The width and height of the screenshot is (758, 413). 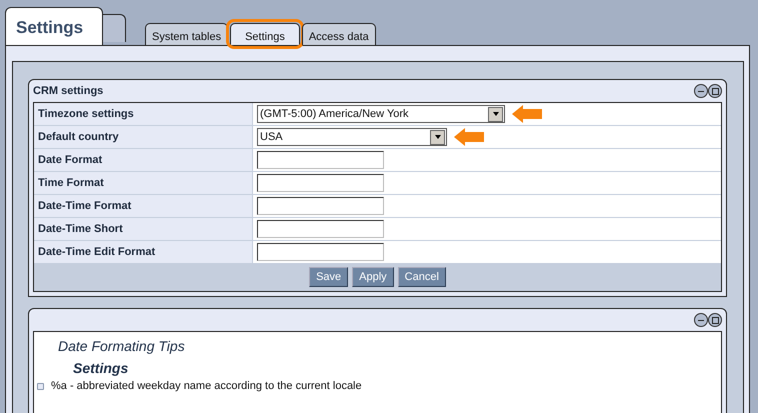 What do you see at coordinates (381, 114) in the screenshot?
I see `dropdown: (GMT-5:00) America/New York` at bounding box center [381, 114].